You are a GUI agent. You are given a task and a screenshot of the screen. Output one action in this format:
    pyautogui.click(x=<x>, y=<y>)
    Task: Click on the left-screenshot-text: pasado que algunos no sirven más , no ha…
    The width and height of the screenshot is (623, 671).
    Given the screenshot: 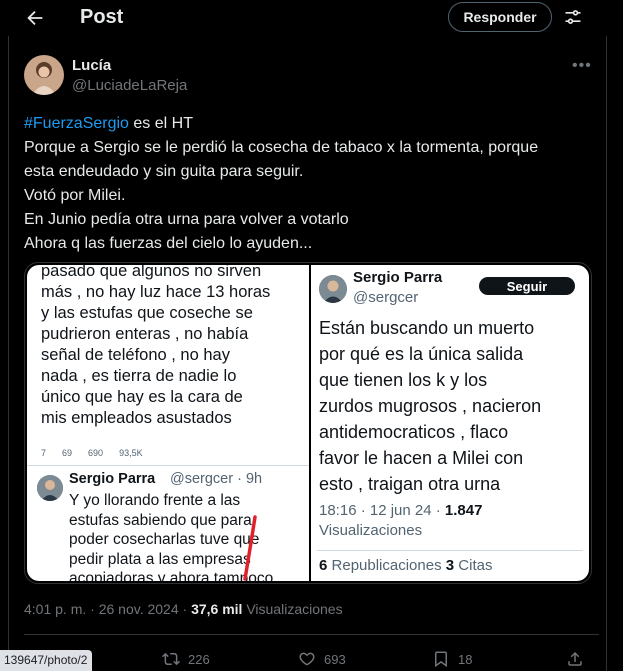 What is the action you would take?
    pyautogui.click(x=175, y=347)
    